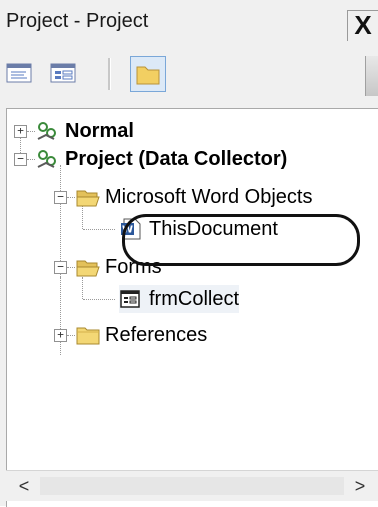  What do you see at coordinates (130, 299) in the screenshot?
I see `userform-icon` at bounding box center [130, 299].